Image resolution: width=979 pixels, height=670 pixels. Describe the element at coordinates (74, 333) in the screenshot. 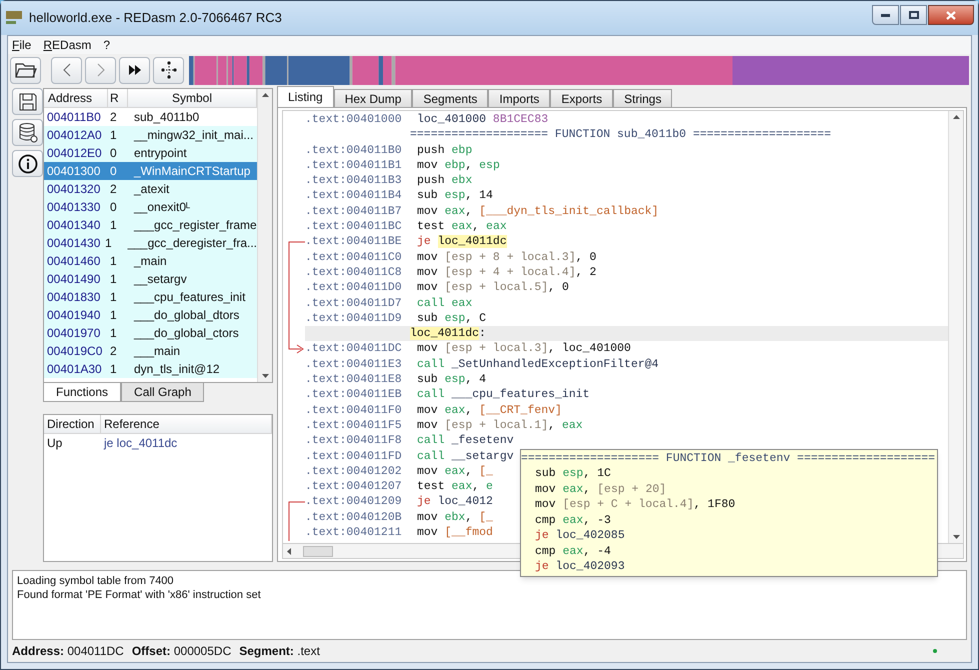

I see `address-cell-text: 00401970` at that location.